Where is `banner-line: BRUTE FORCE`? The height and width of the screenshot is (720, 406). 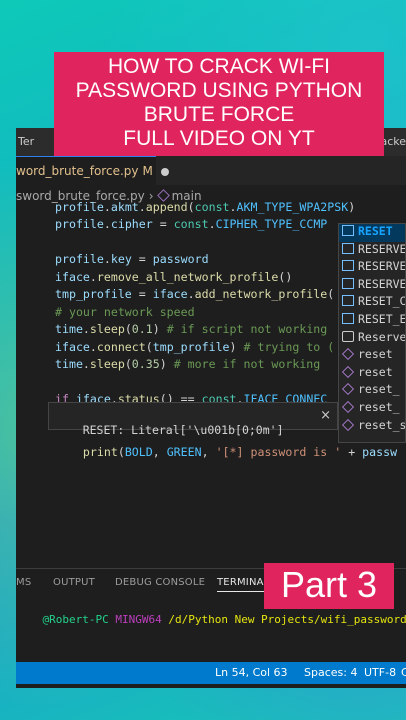
banner-line: BRUTE FORCE is located at coordinates (219, 114).